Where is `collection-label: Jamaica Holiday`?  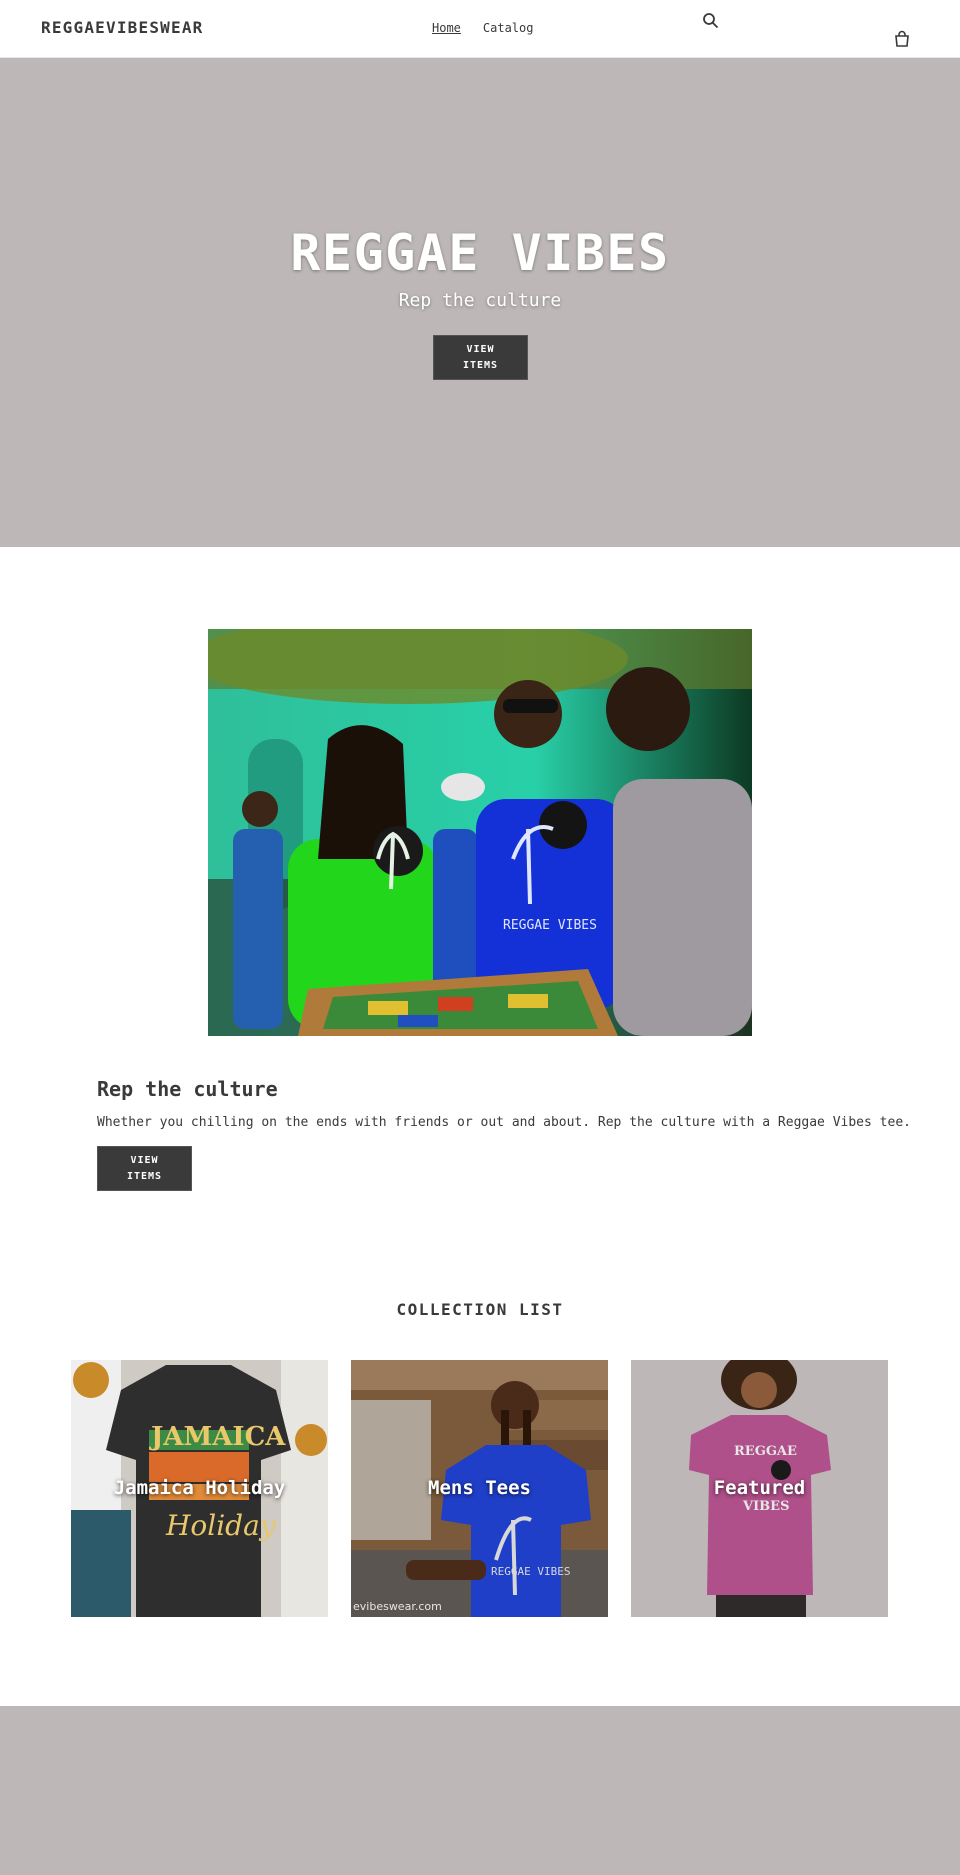 collection-label: Jamaica Holiday is located at coordinates (199, 1488).